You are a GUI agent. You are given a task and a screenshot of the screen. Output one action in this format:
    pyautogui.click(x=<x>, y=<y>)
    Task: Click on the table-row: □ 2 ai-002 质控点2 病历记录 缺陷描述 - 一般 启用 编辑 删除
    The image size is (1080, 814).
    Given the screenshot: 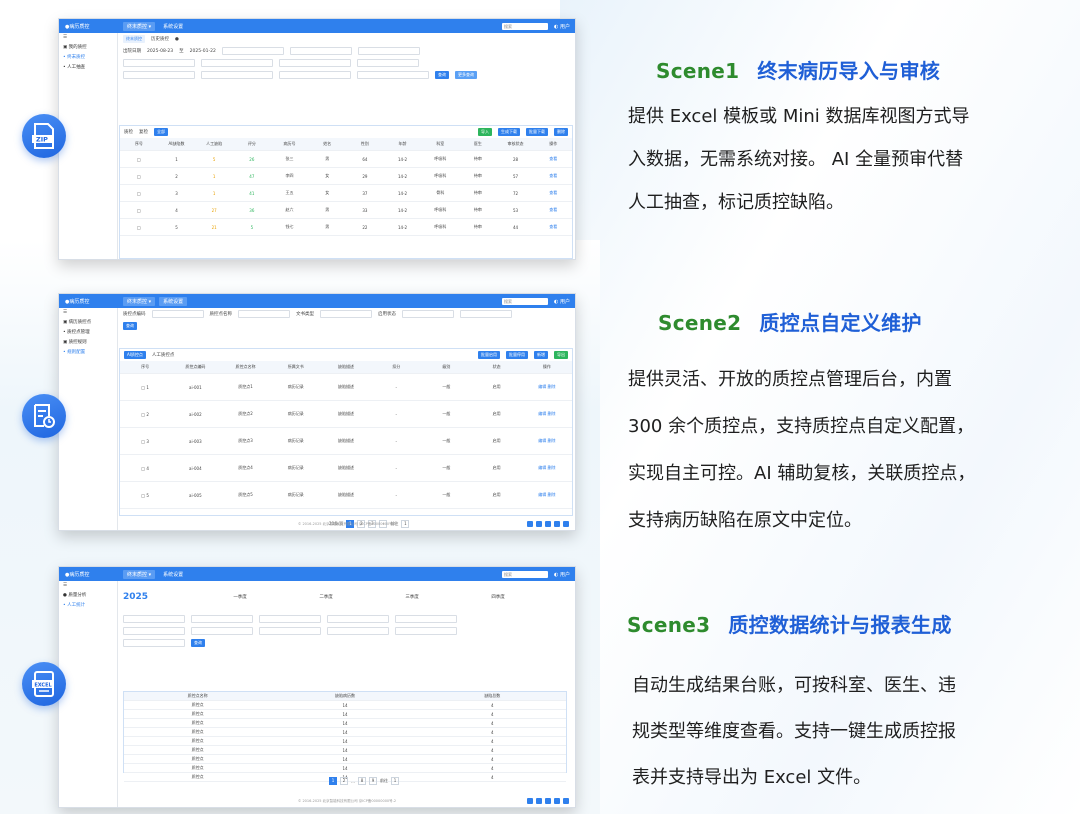 What is the action you would take?
    pyautogui.click(x=346, y=414)
    